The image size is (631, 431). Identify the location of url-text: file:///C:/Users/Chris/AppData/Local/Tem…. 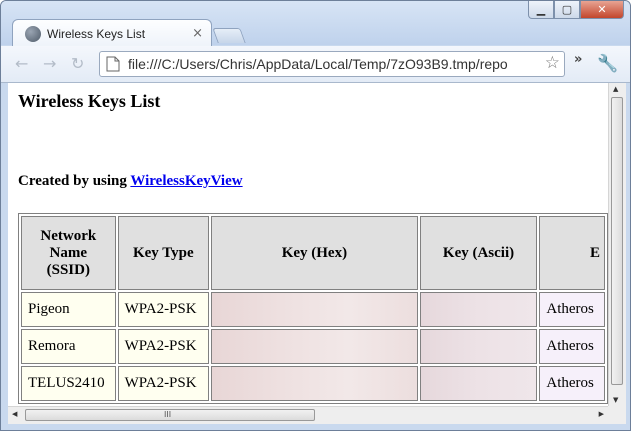
(333, 64).